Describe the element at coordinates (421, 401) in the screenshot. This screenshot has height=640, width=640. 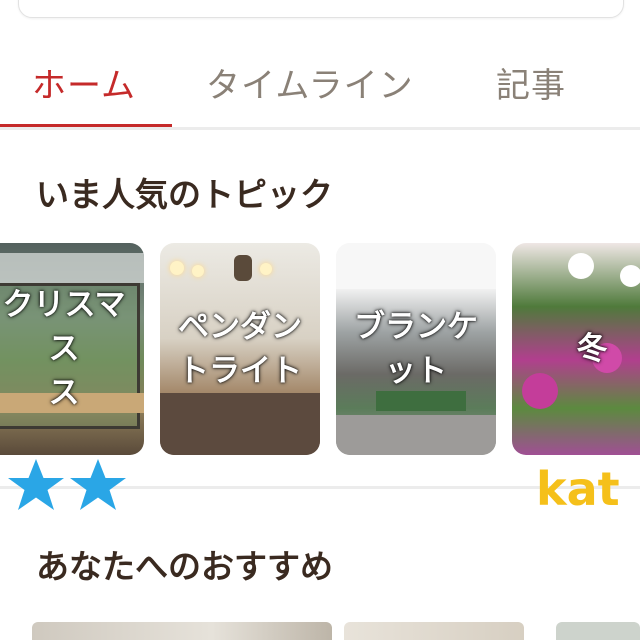
I see `green-rug` at that location.